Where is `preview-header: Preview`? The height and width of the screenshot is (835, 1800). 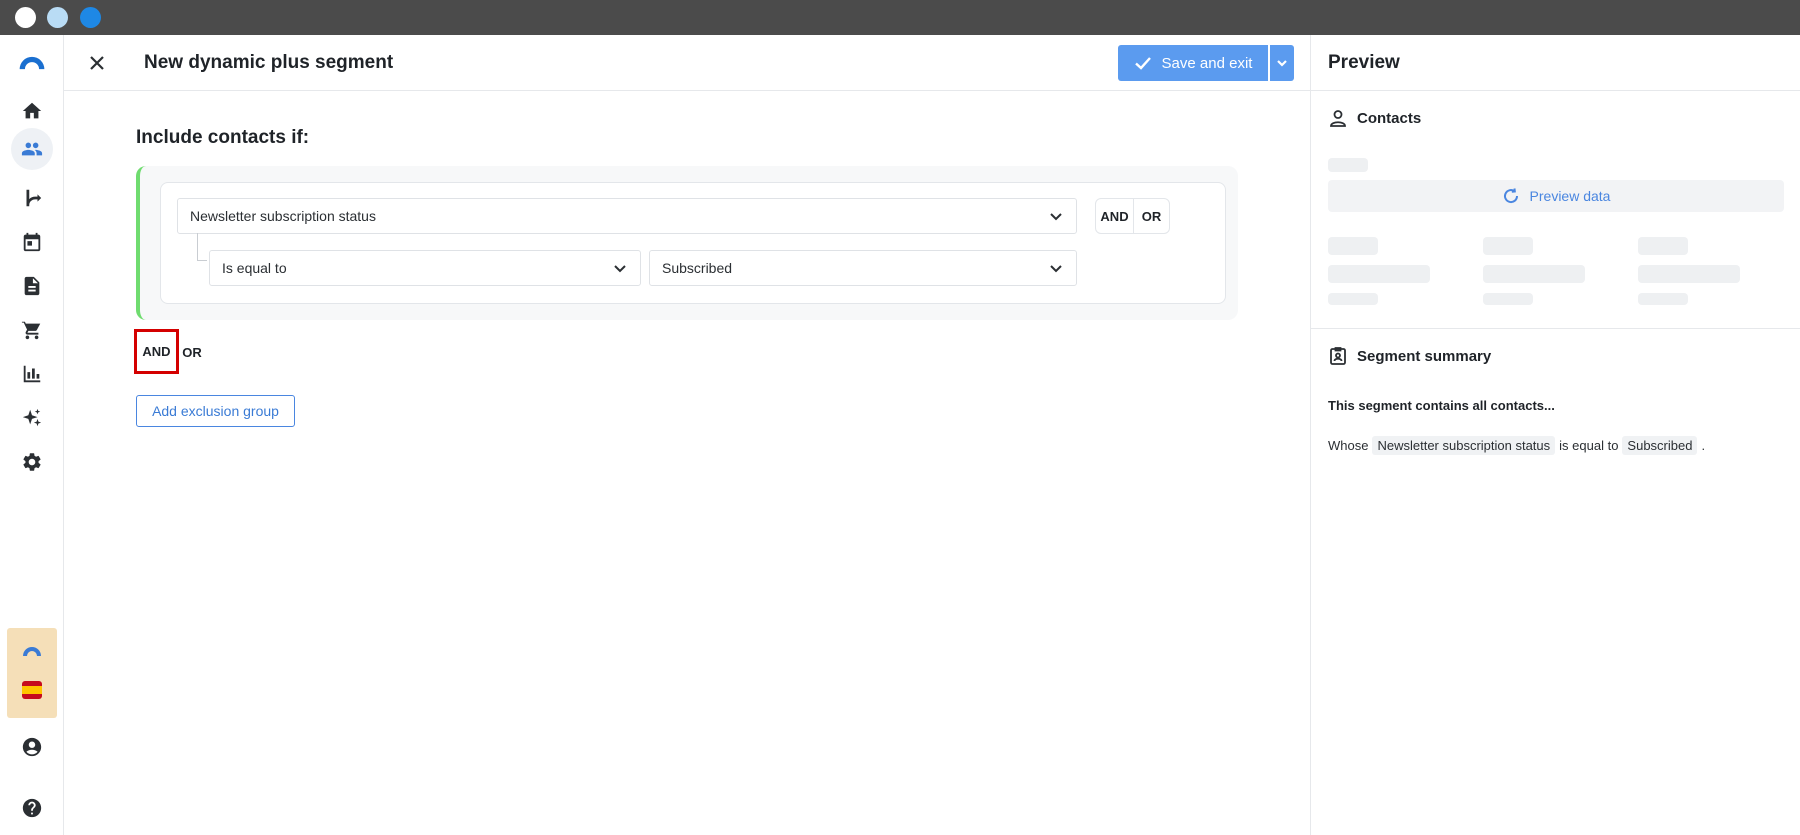
preview-header: Preview is located at coordinates (1555, 63).